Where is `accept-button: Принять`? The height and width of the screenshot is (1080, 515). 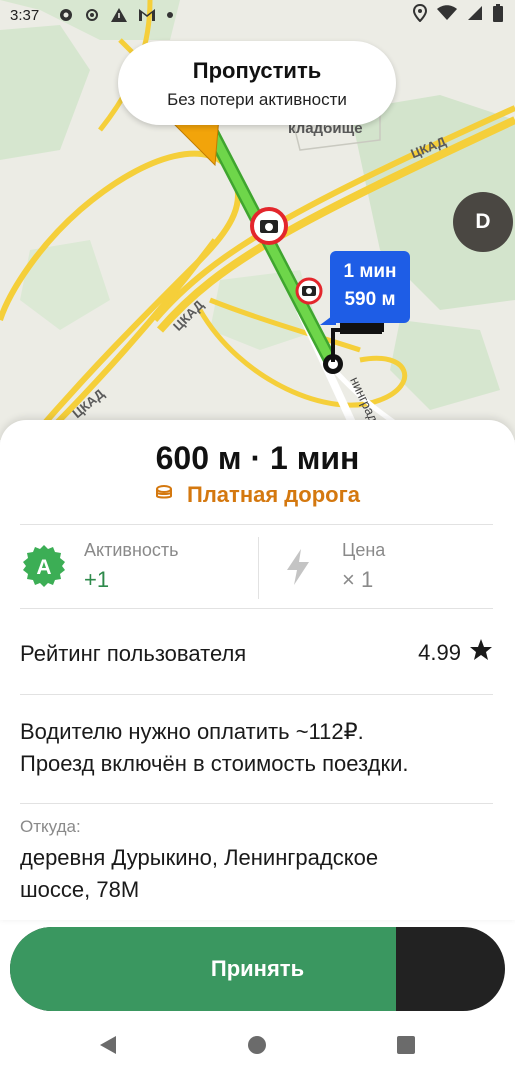
accept-button: Принять is located at coordinates (257, 969).